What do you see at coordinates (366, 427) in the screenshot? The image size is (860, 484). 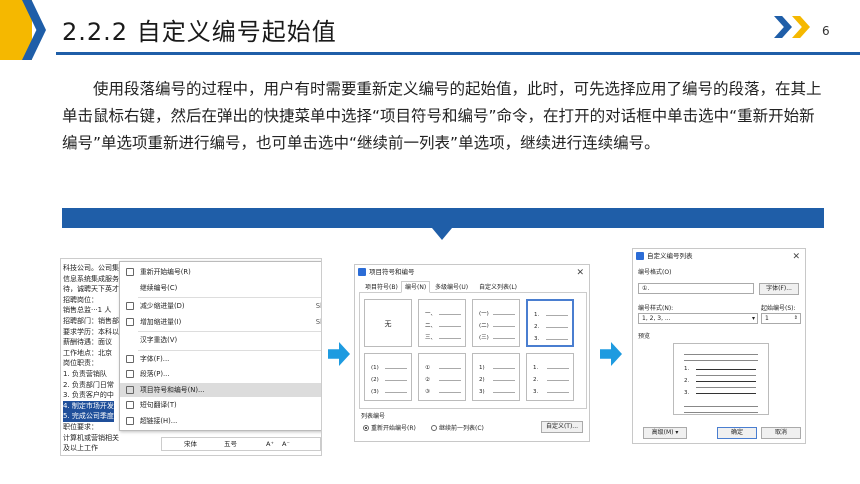 I see `radio-checked-icon` at bounding box center [366, 427].